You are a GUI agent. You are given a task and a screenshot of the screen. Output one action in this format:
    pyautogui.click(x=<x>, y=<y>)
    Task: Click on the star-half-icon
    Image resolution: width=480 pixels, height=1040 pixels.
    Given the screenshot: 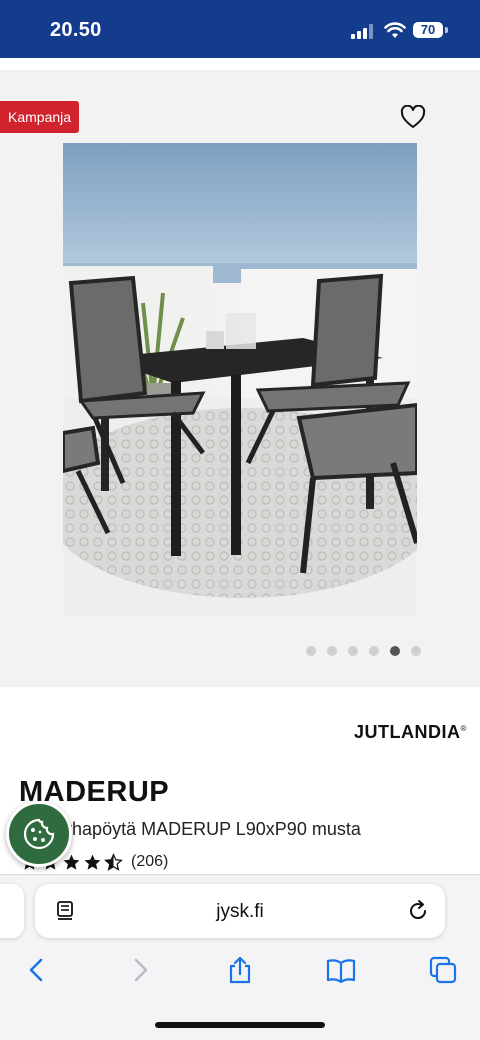 What is the action you would take?
    pyautogui.click(x=113, y=861)
    